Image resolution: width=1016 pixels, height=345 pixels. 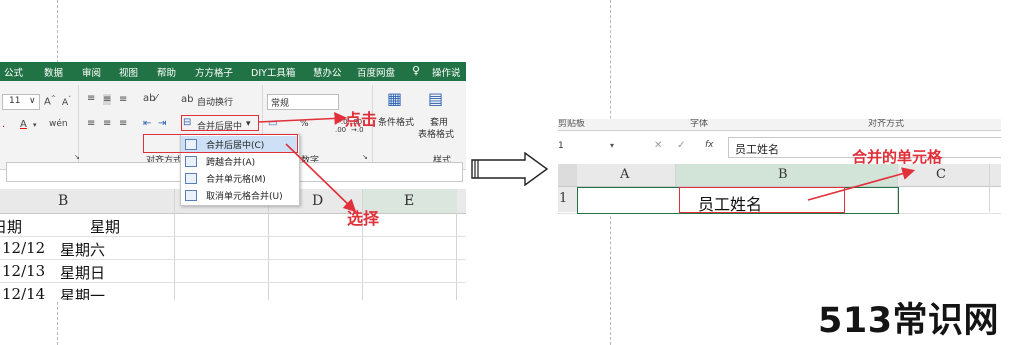 I want to click on name-box: 1, so click(x=561, y=146).